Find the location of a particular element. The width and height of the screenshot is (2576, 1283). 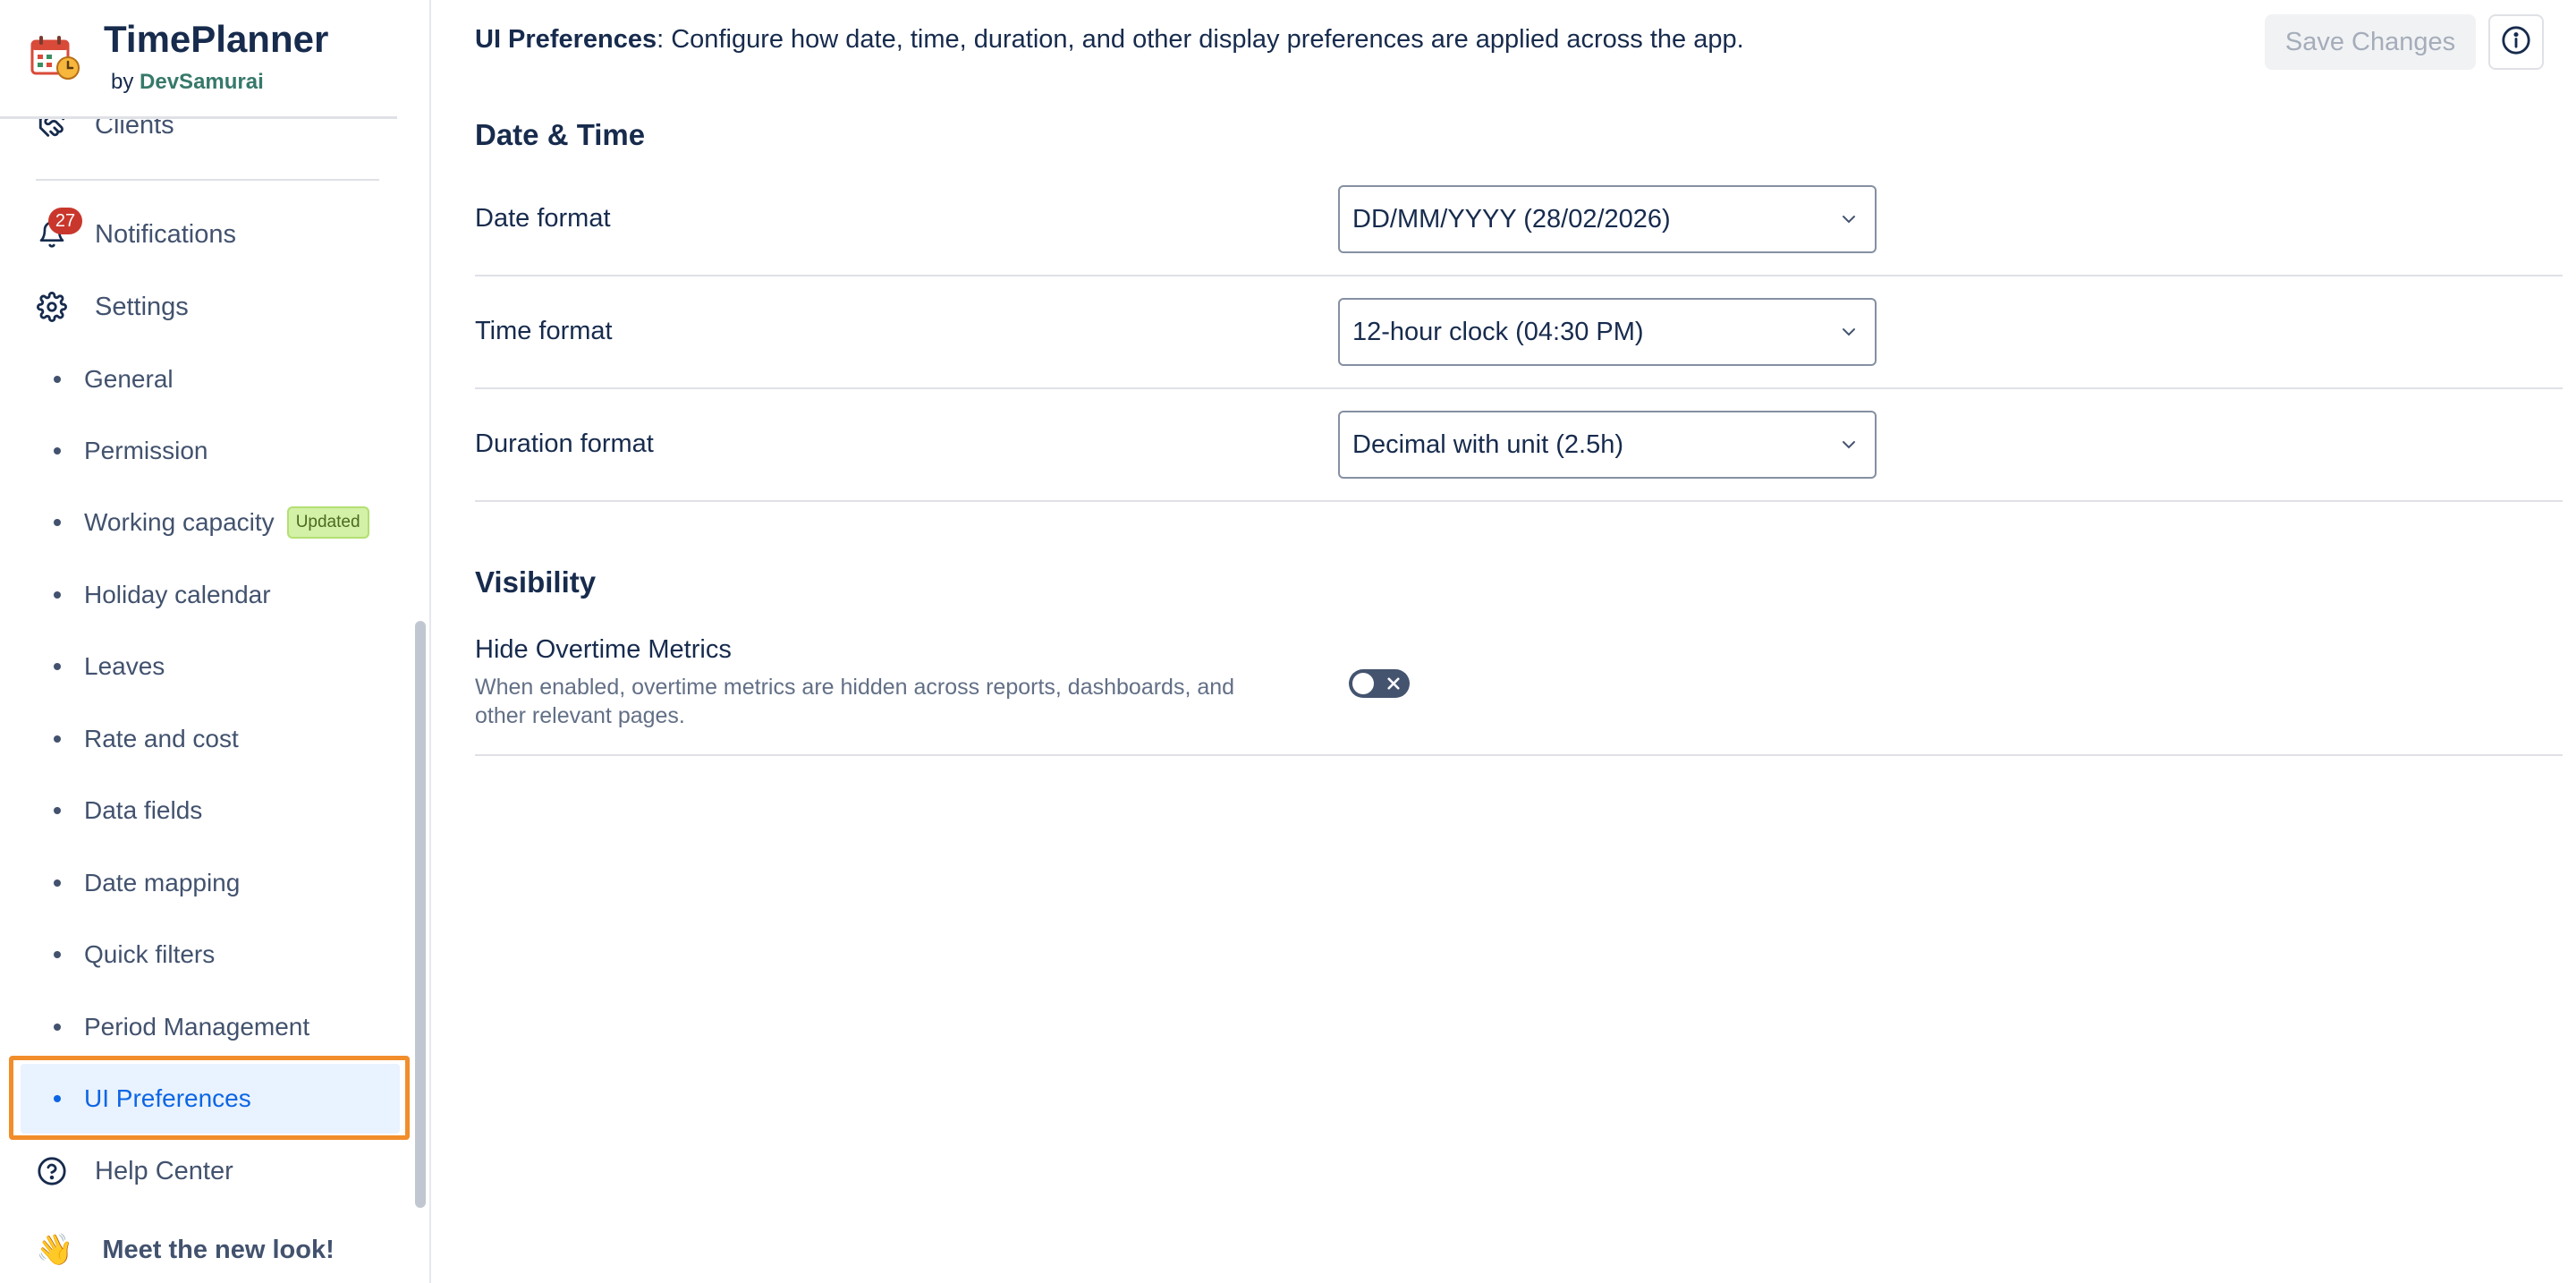

settings-item-label: Date mapping is located at coordinates (162, 882).